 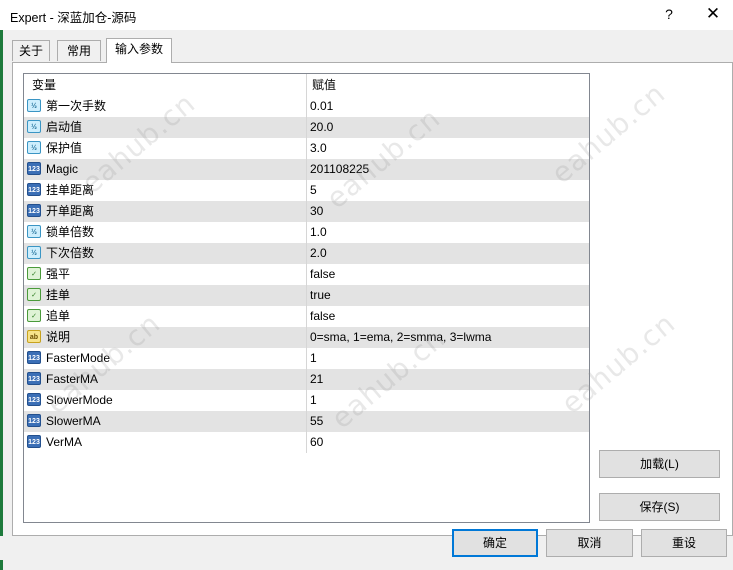 What do you see at coordinates (316, 421) in the screenshot?
I see `parameter-value: 55` at bounding box center [316, 421].